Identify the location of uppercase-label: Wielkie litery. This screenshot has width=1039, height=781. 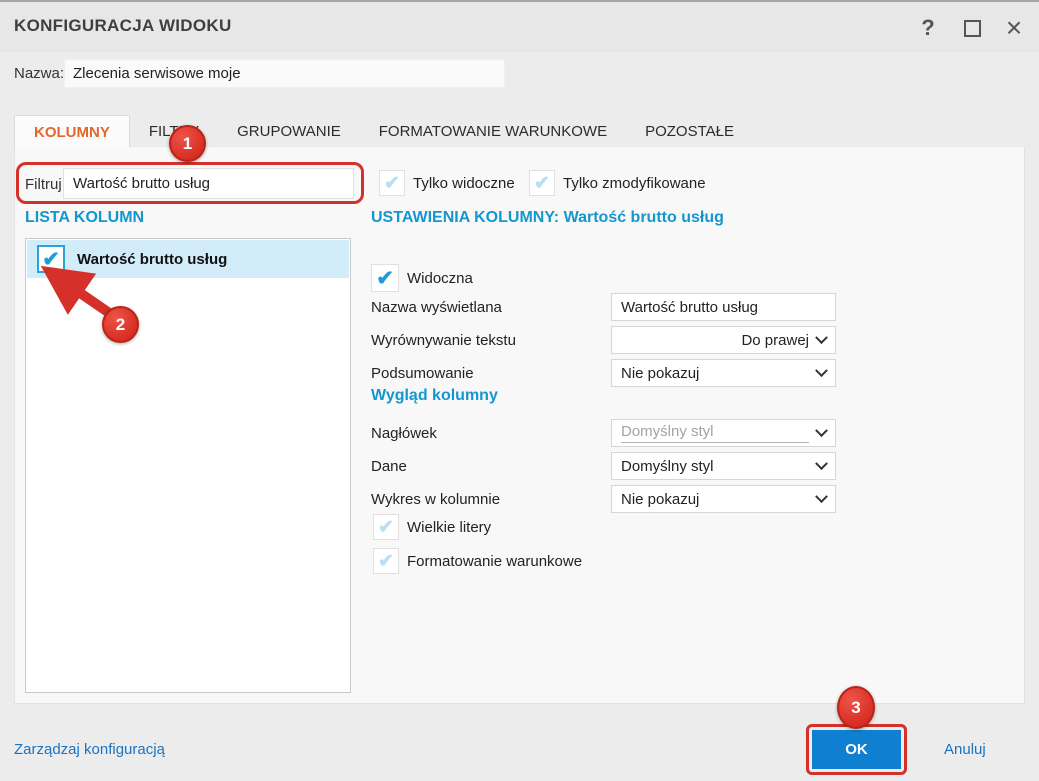
(449, 527).